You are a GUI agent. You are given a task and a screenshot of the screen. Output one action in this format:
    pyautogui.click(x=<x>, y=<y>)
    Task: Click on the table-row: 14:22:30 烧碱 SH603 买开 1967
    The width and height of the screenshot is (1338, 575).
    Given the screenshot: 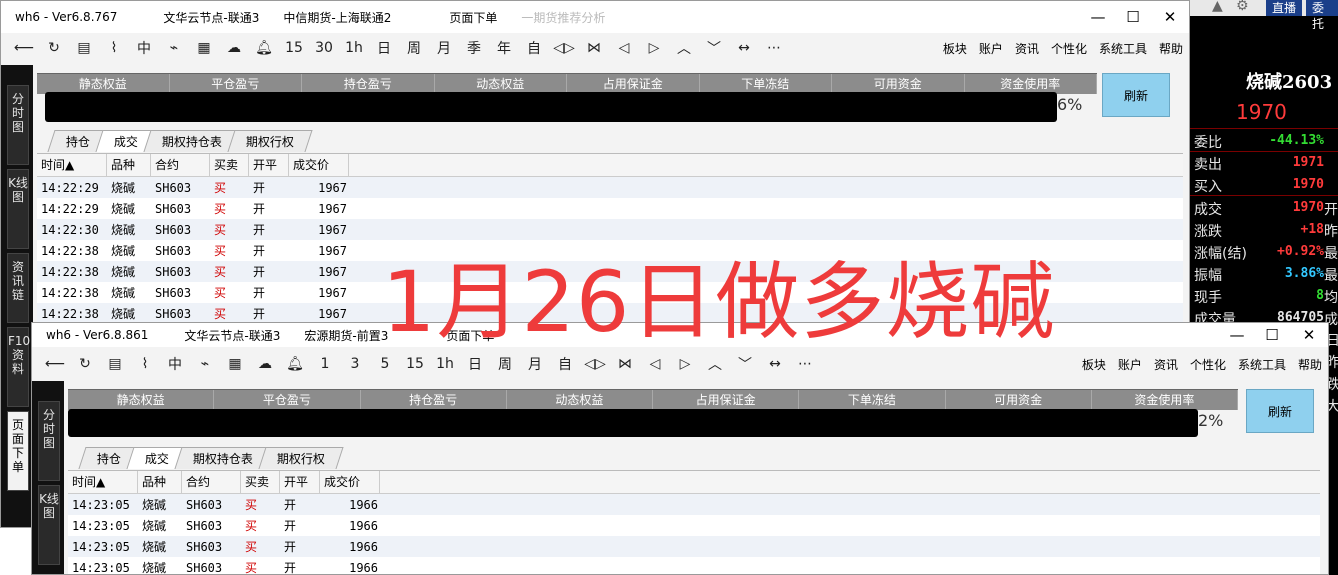 What is the action you would take?
    pyautogui.click(x=610, y=229)
    